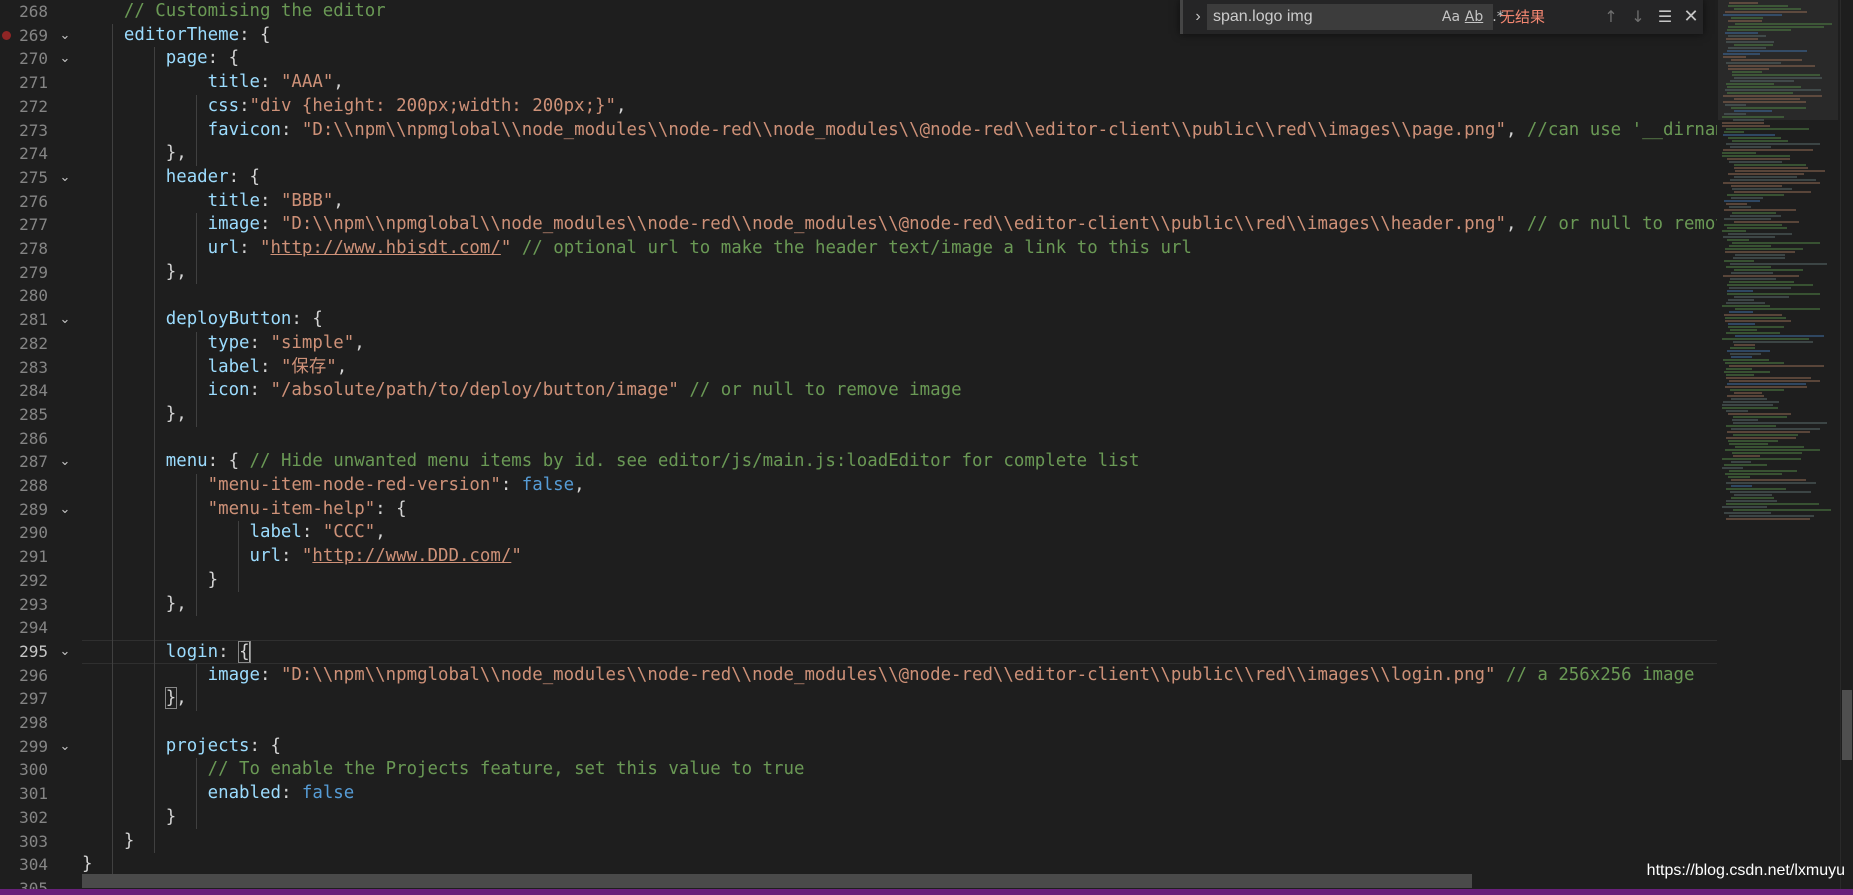 This screenshot has width=1853, height=895. I want to click on code-line: type: "simple",, so click(899, 344).